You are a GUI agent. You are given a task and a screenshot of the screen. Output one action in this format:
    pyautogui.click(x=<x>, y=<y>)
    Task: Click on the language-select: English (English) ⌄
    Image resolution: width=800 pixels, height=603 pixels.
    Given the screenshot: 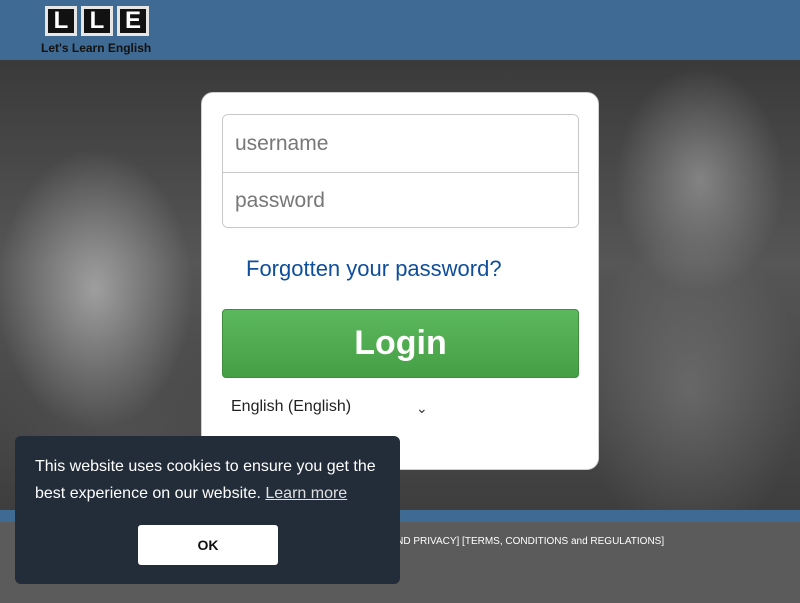 What is the action you would take?
    pyautogui.click(x=331, y=411)
    